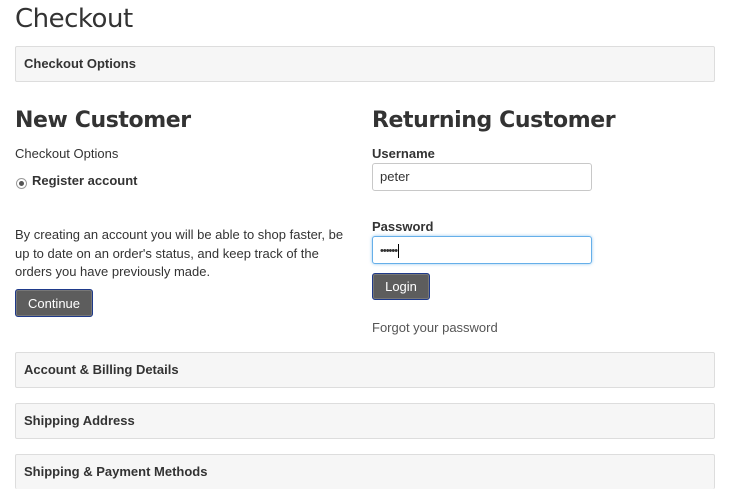 The image size is (732, 489). Describe the element at coordinates (494, 120) in the screenshot. I see `returning-customer-heading: Returning Customer` at that location.